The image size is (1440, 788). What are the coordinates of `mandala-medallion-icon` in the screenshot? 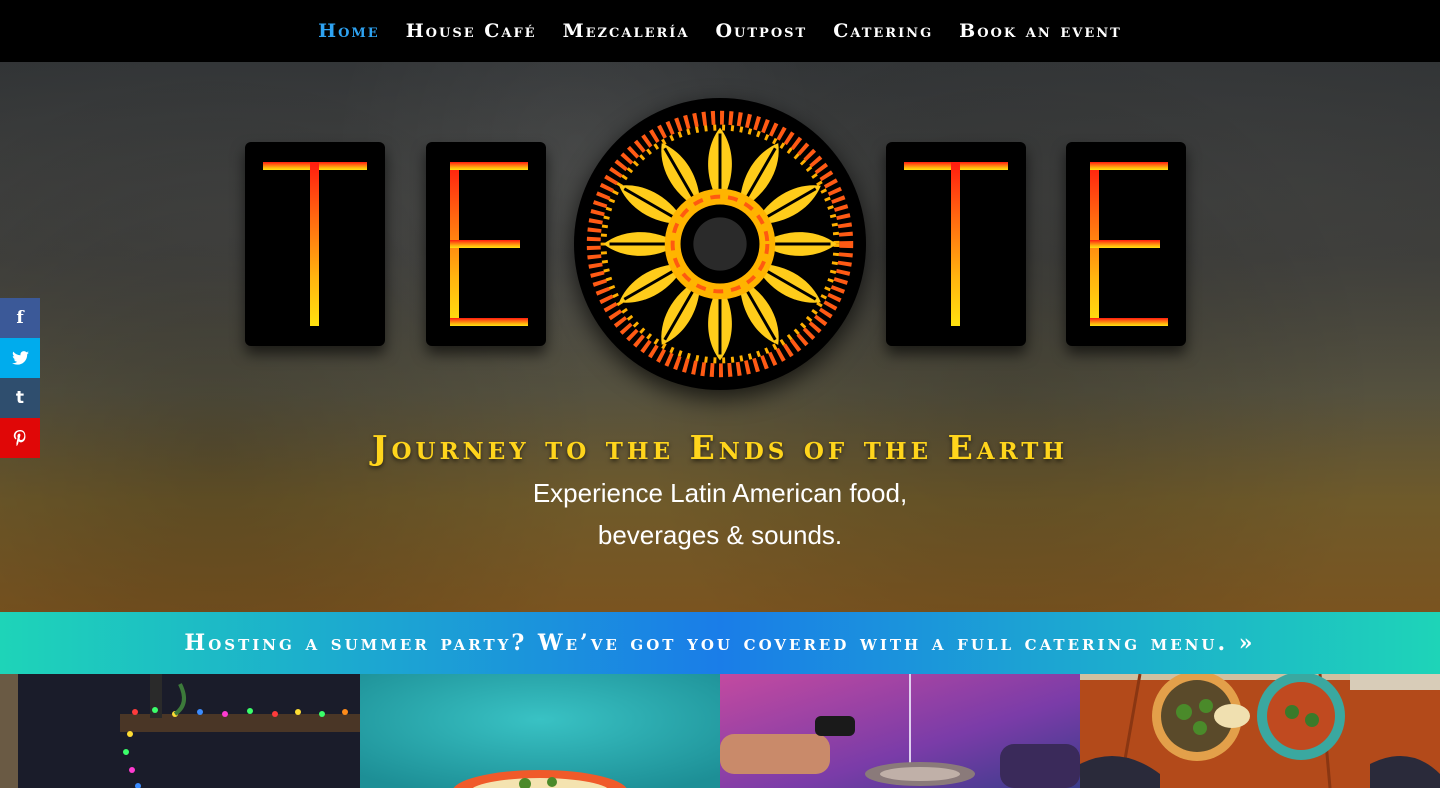 It's located at (720, 244).